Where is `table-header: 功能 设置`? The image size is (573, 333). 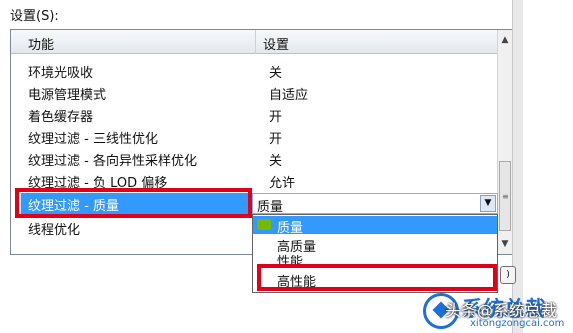
table-header: 功能 设置 is located at coordinates (255, 42).